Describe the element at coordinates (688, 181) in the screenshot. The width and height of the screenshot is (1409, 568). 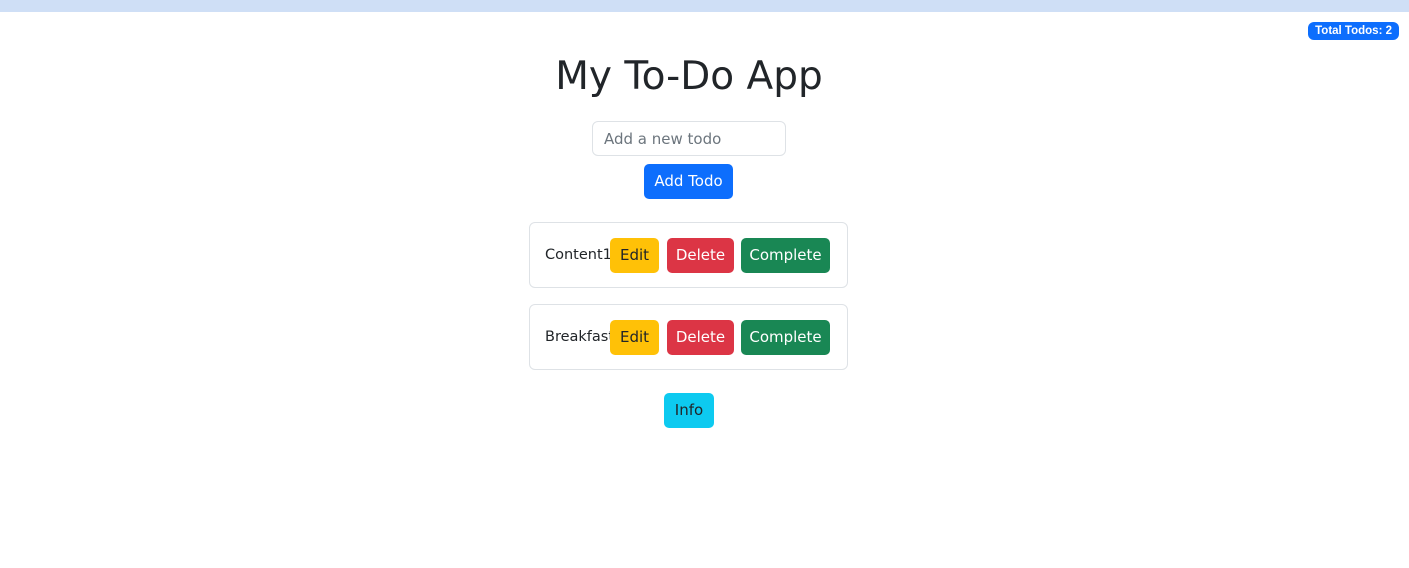
I see `add-todo-button: Add Todo` at that location.